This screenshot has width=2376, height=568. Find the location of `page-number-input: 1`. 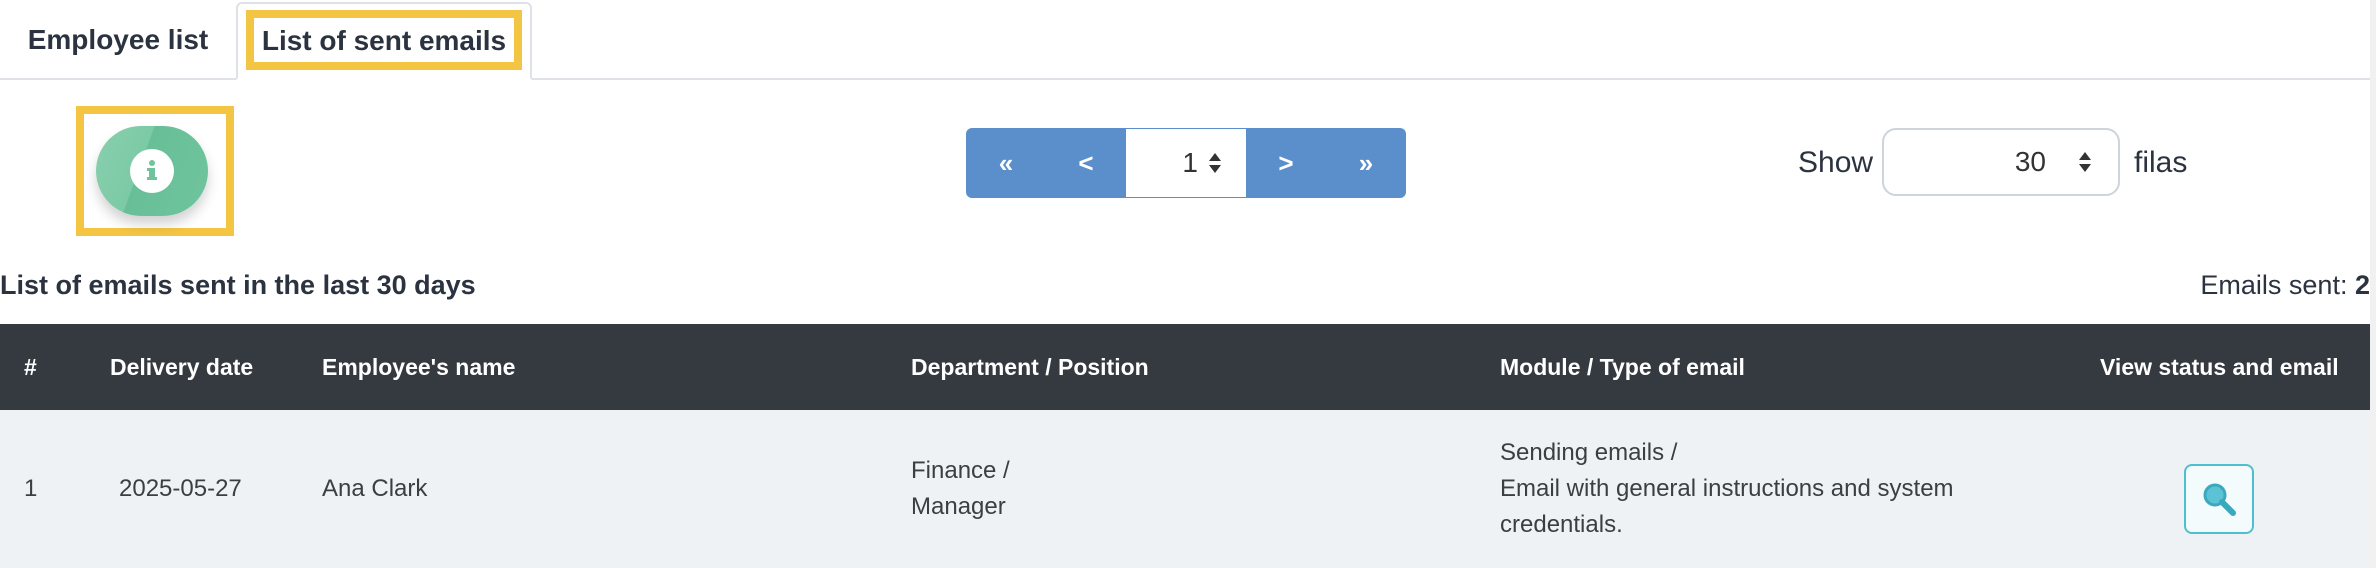

page-number-input: 1 is located at coordinates (1186, 163).